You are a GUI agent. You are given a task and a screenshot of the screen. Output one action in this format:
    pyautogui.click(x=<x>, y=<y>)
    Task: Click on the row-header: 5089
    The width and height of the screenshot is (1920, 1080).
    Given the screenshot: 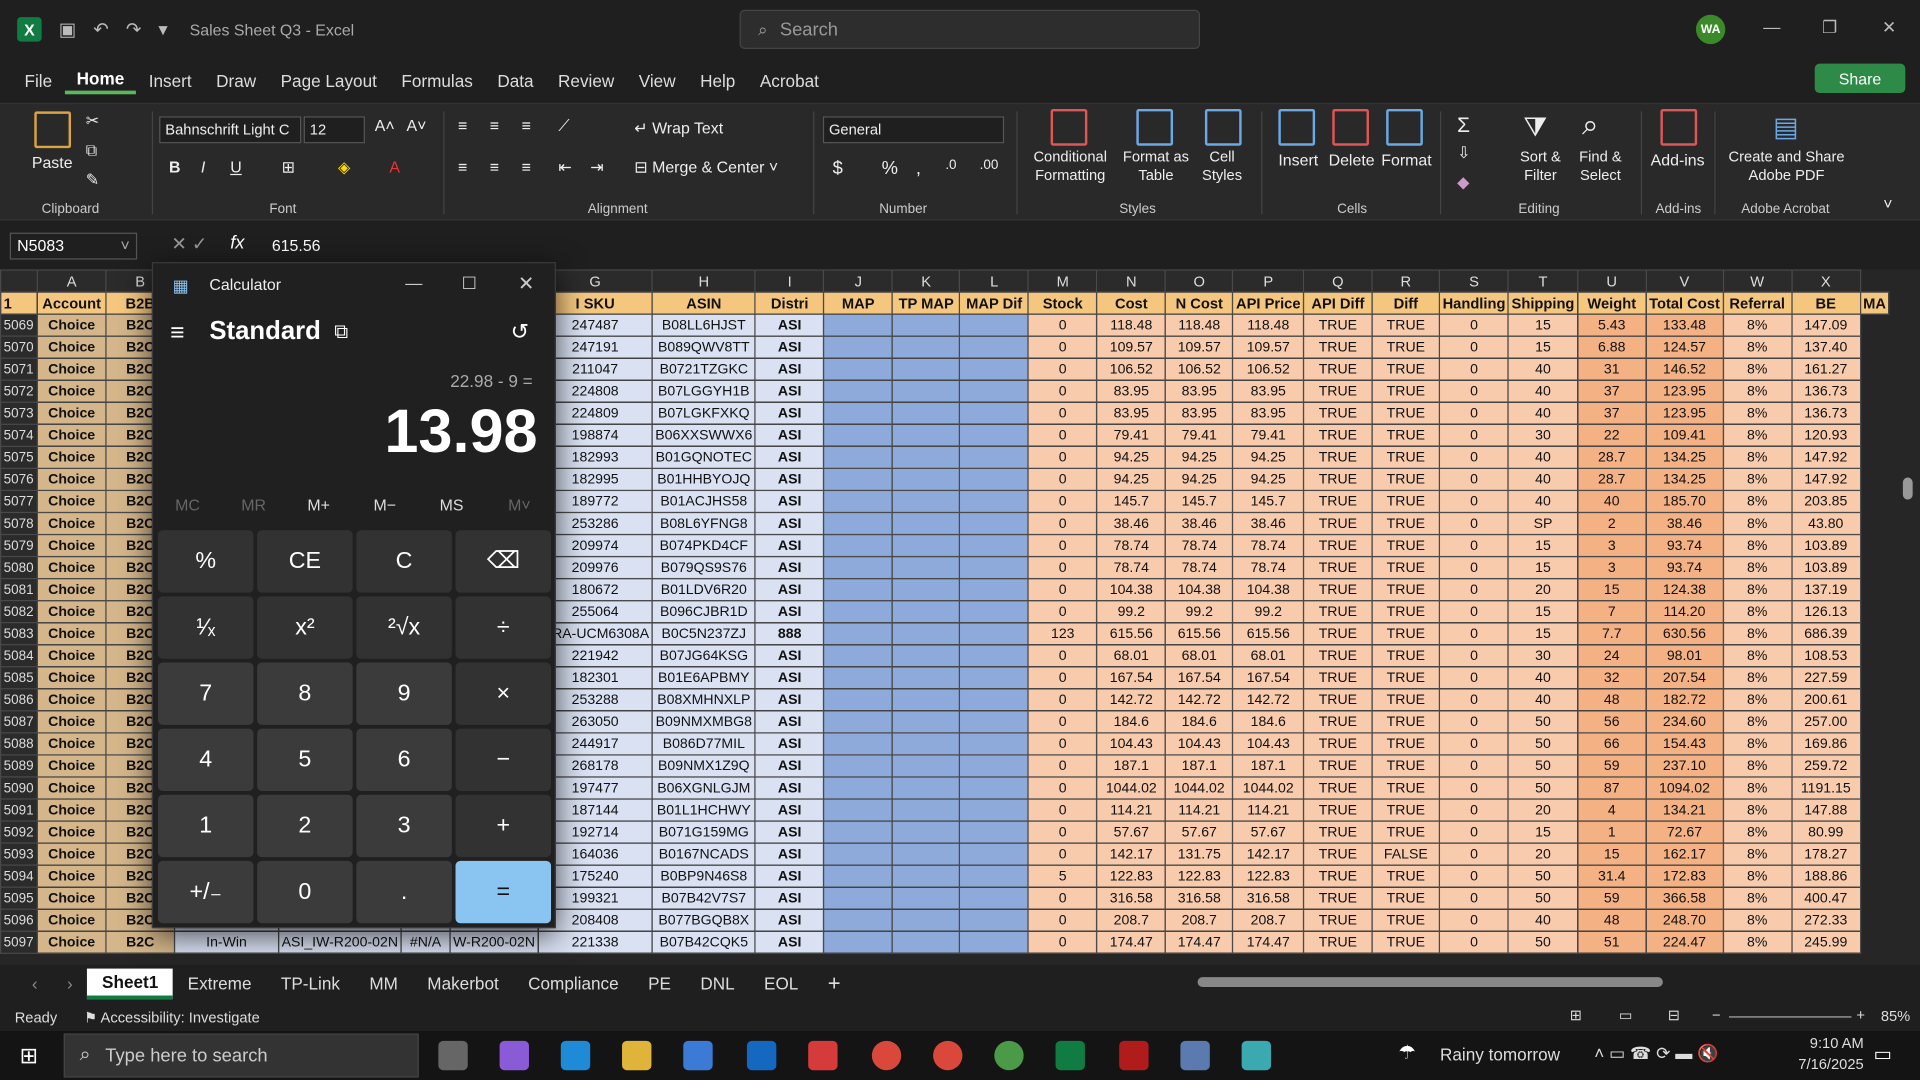 What is the action you would take?
    pyautogui.click(x=19, y=766)
    